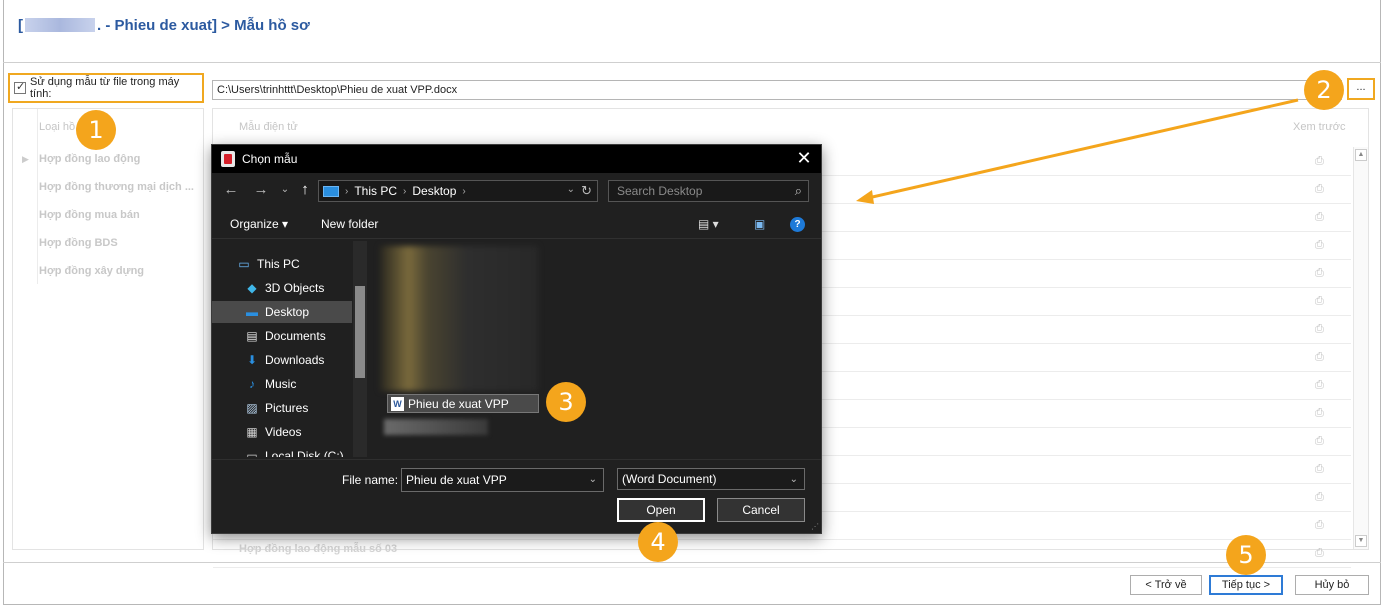  What do you see at coordinates (661, 510) in the screenshot?
I see `open-button: Open` at bounding box center [661, 510].